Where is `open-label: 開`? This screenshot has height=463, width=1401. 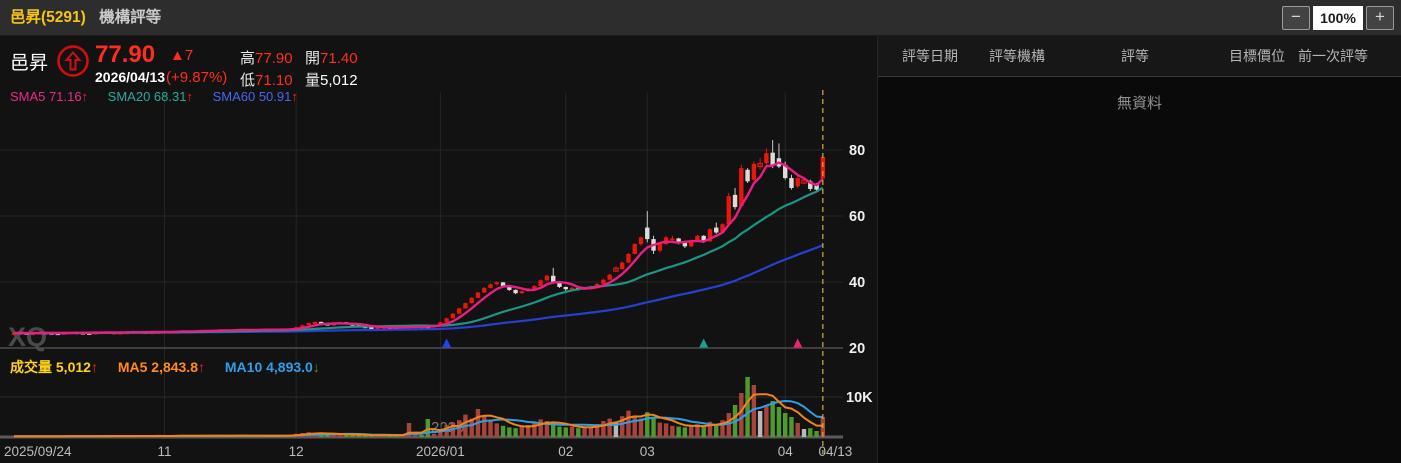 open-label: 開 is located at coordinates (313, 58).